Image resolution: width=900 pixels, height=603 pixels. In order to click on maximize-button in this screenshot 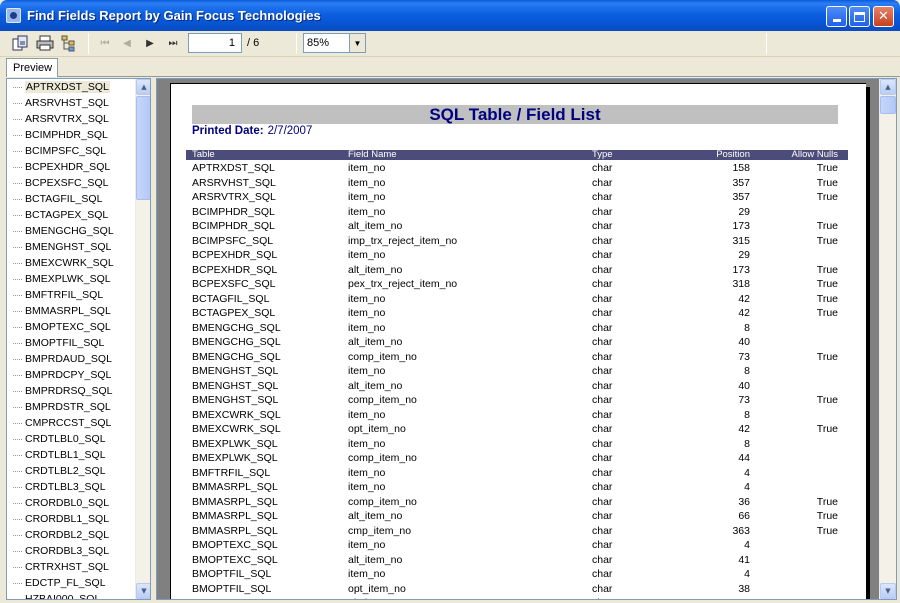, I will do `click(859, 16)`.